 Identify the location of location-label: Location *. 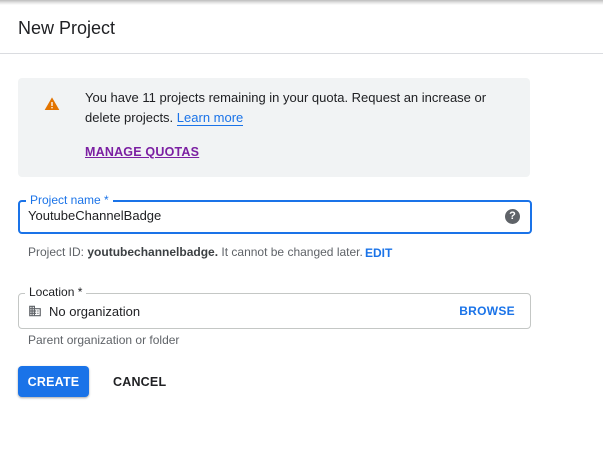
(56, 292).